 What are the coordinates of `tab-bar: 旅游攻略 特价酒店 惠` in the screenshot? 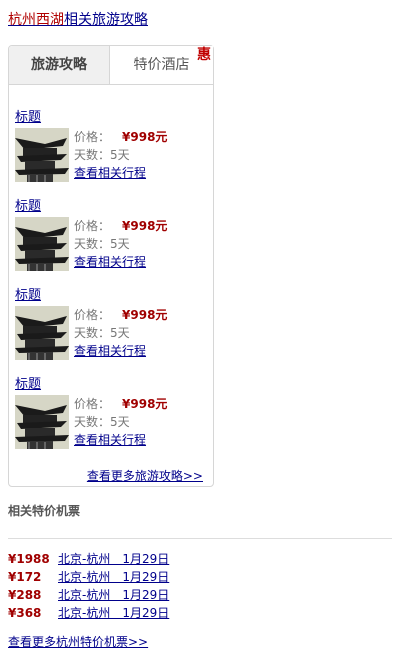 It's located at (111, 65).